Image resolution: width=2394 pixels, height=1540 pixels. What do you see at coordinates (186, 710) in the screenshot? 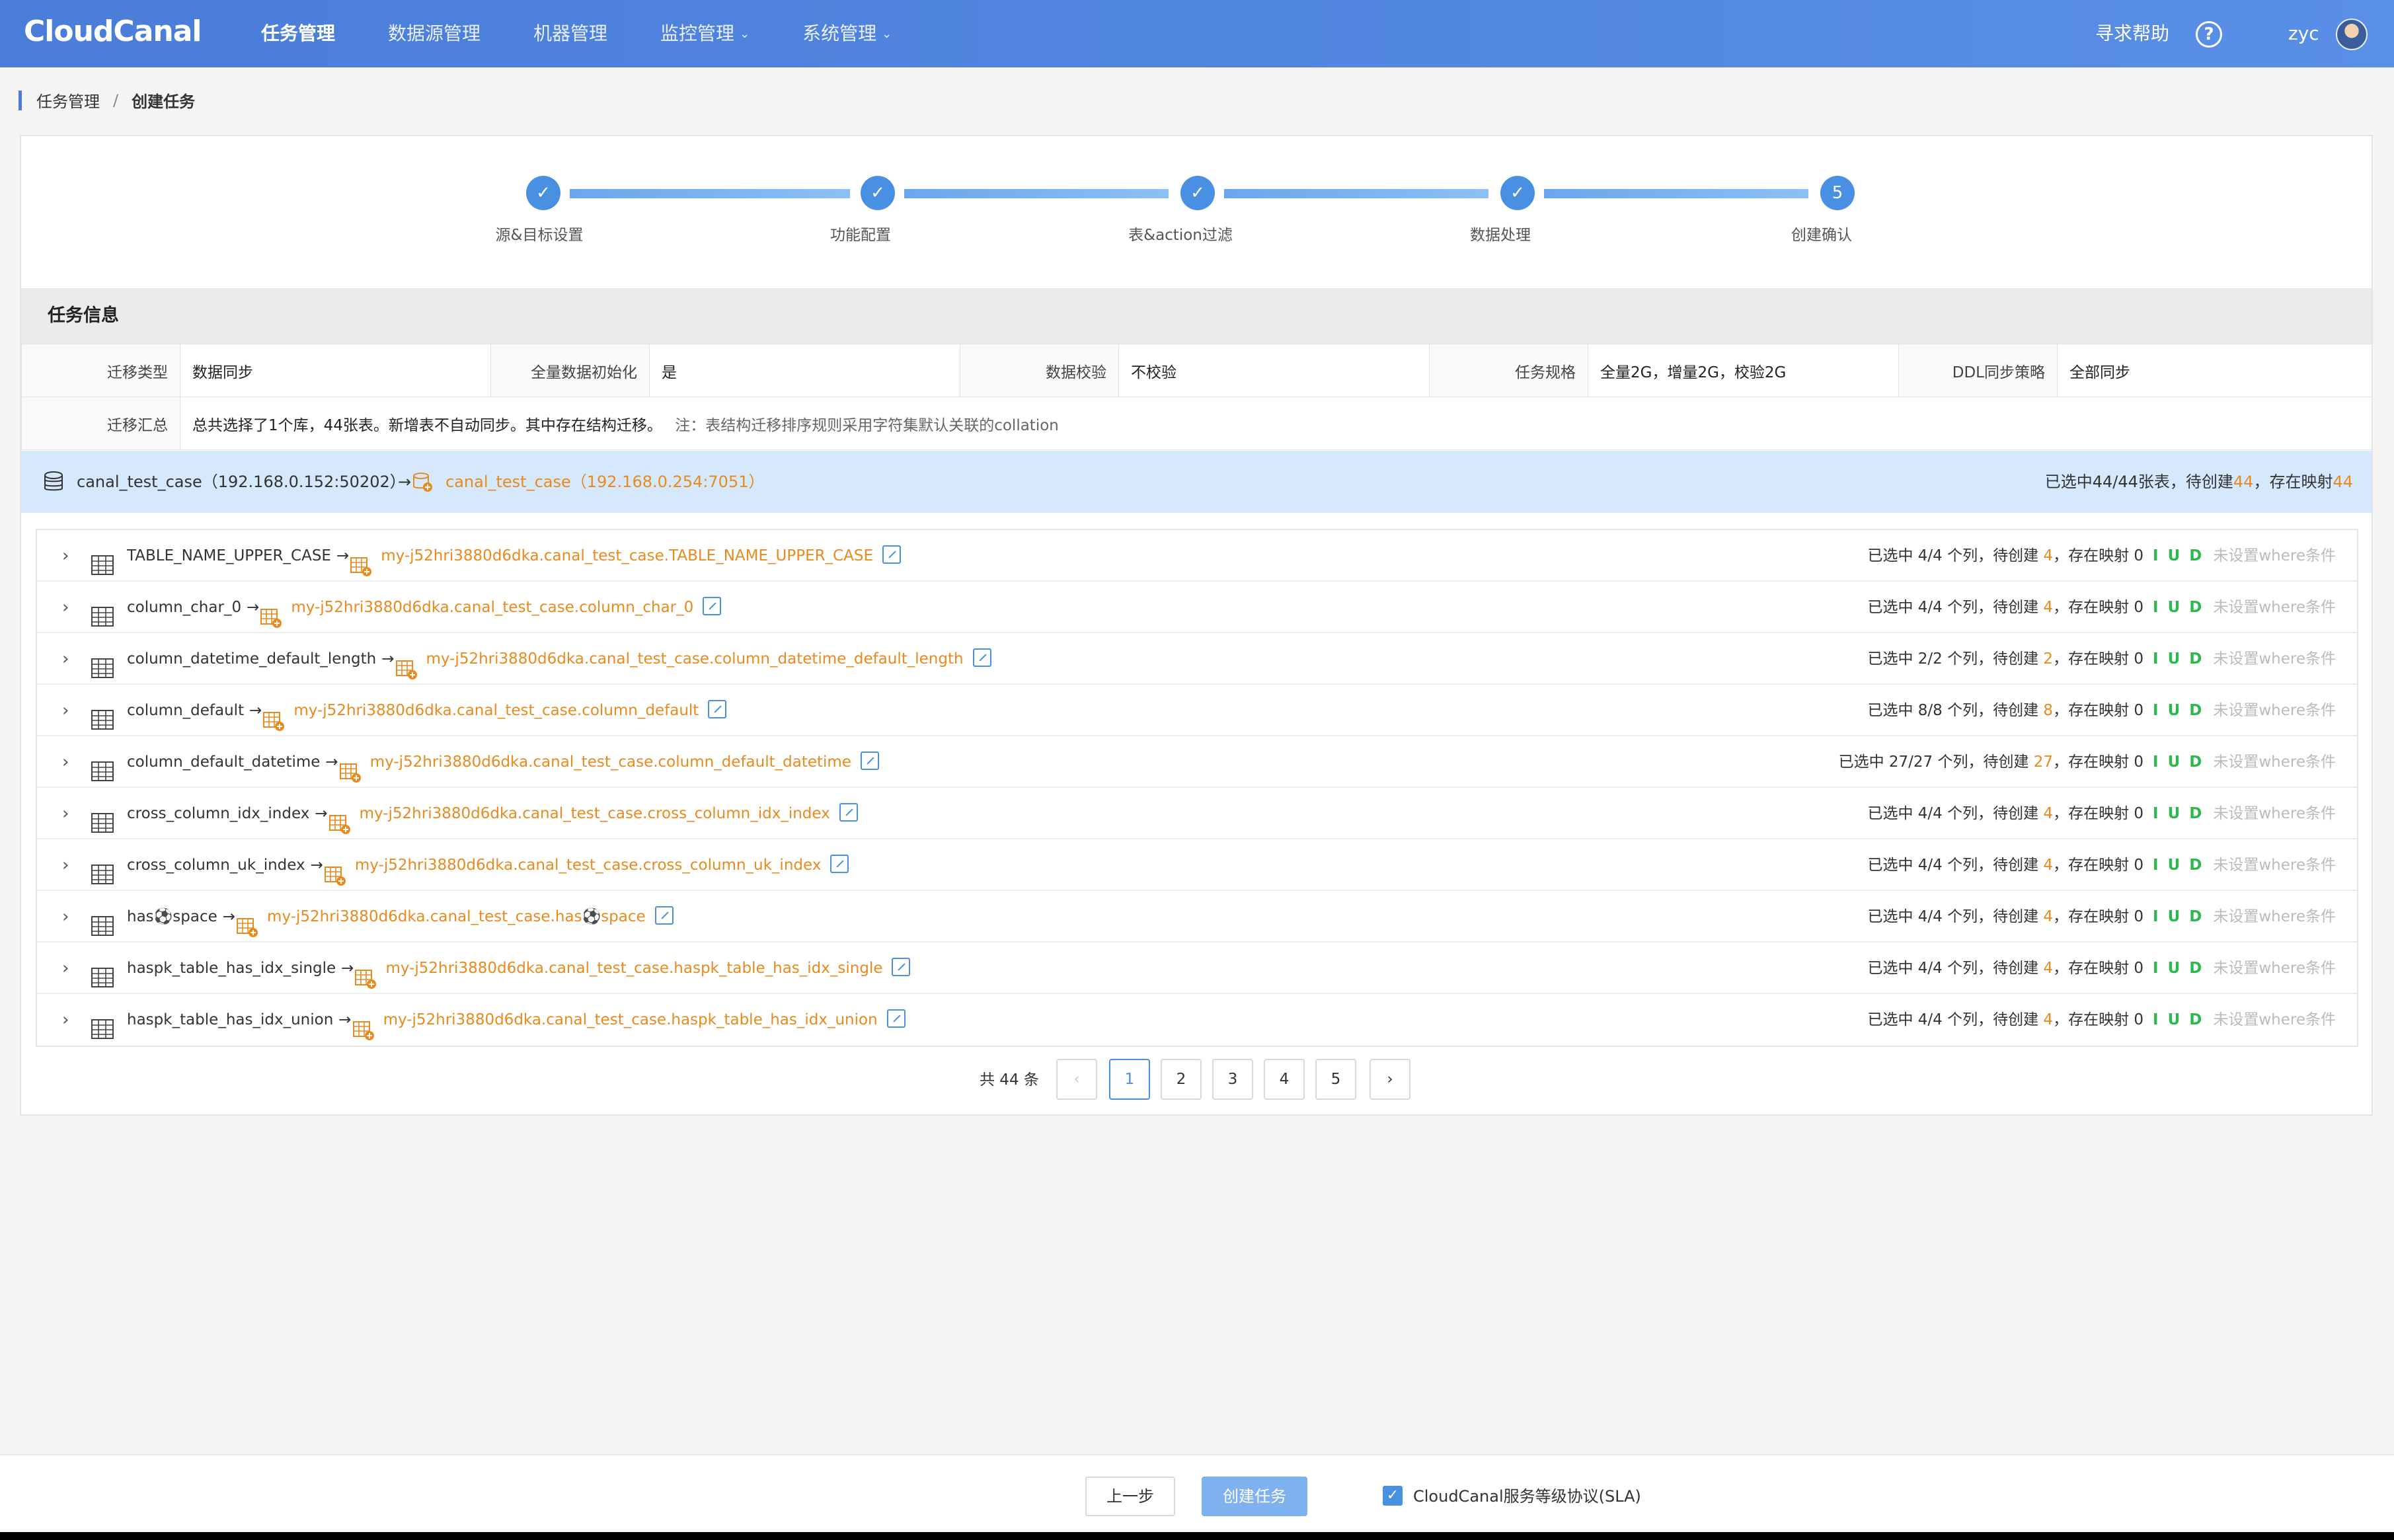
I see `source-table-name: column_default` at bounding box center [186, 710].